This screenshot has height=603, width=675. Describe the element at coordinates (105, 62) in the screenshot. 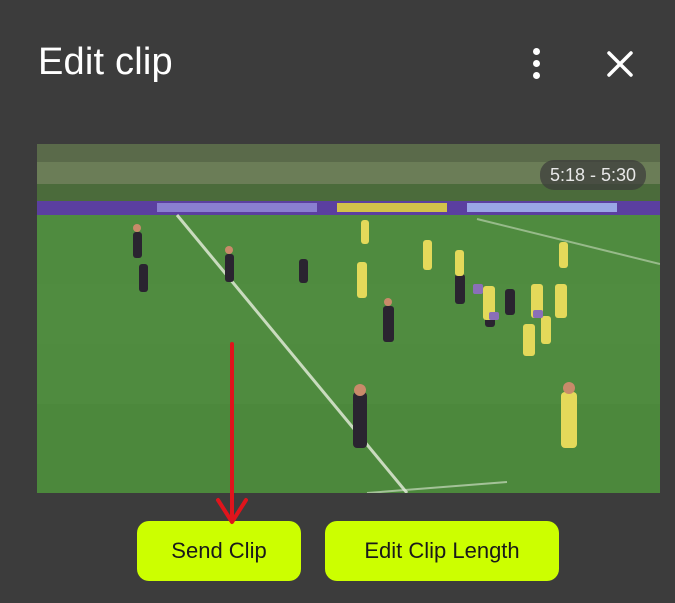

I see `dialog-title: Edit clip` at that location.